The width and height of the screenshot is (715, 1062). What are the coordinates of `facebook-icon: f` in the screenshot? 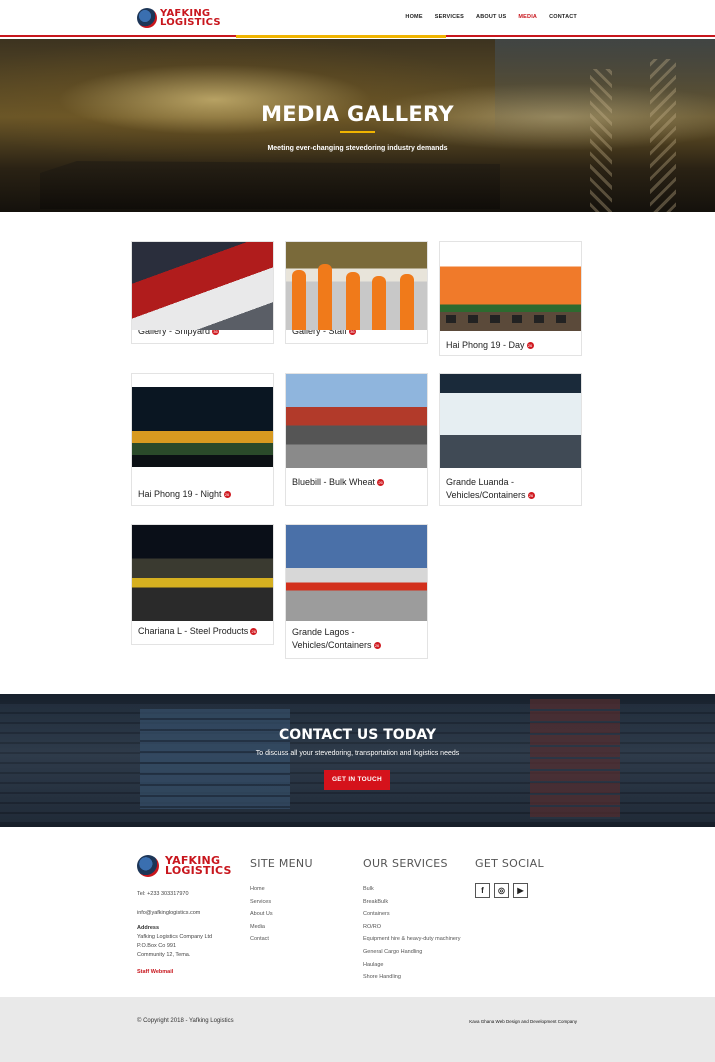 It's located at (482, 890).